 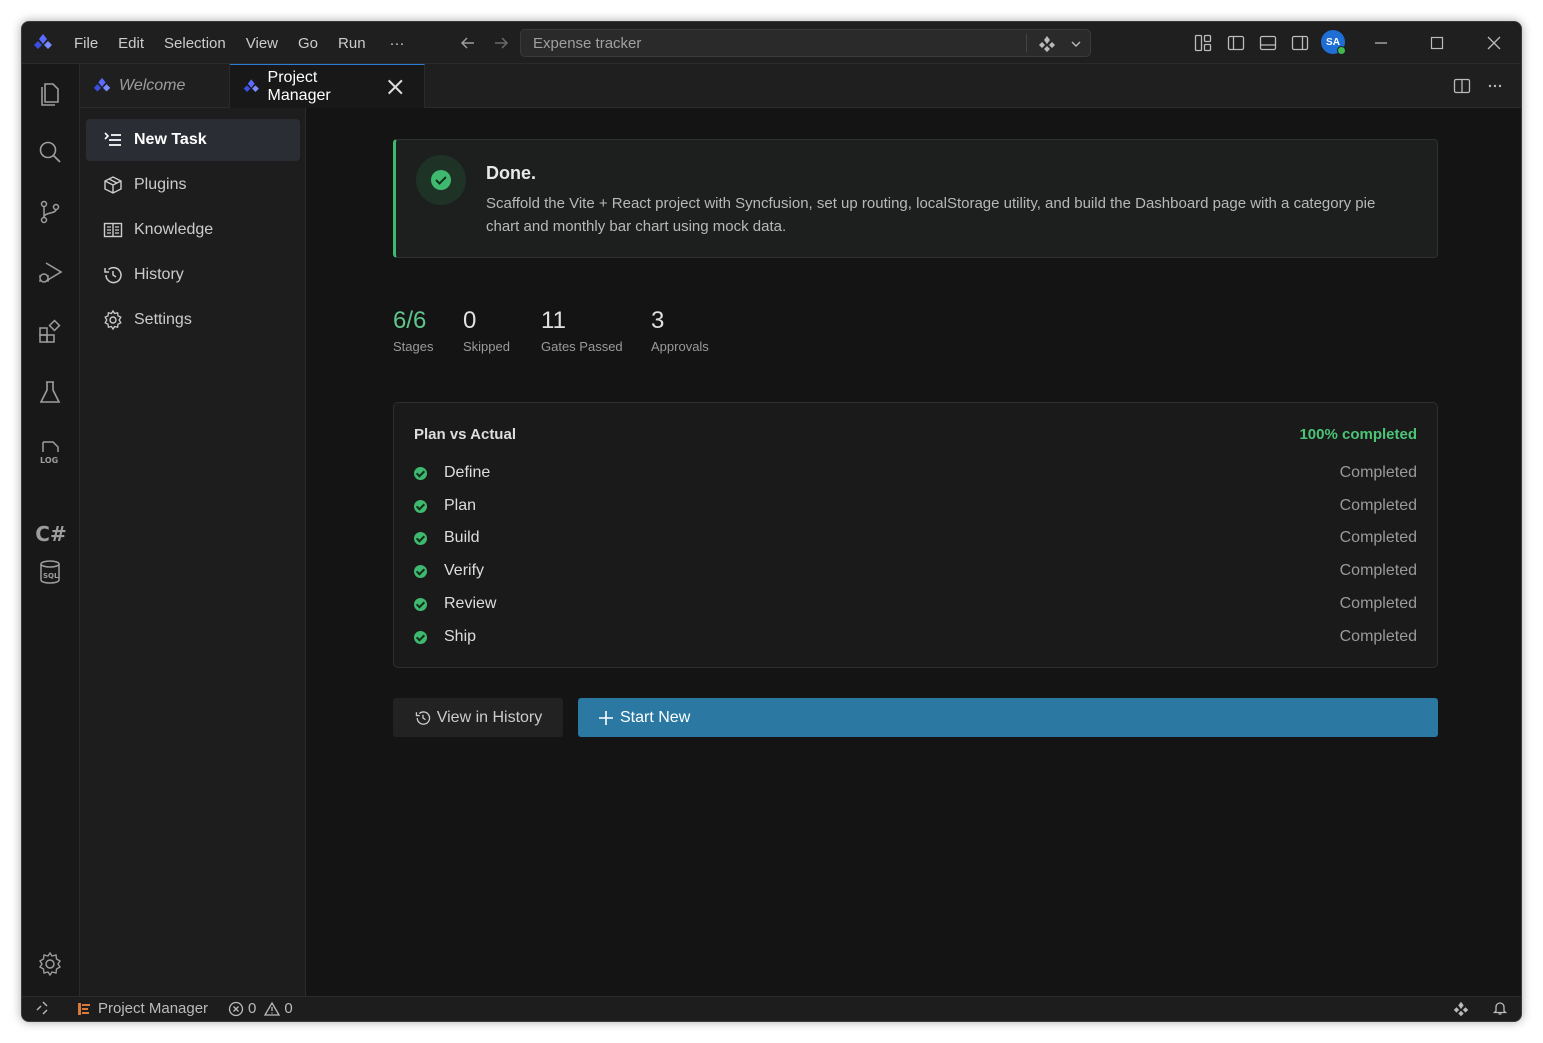 What do you see at coordinates (50, 152) in the screenshot?
I see `search-icon` at bounding box center [50, 152].